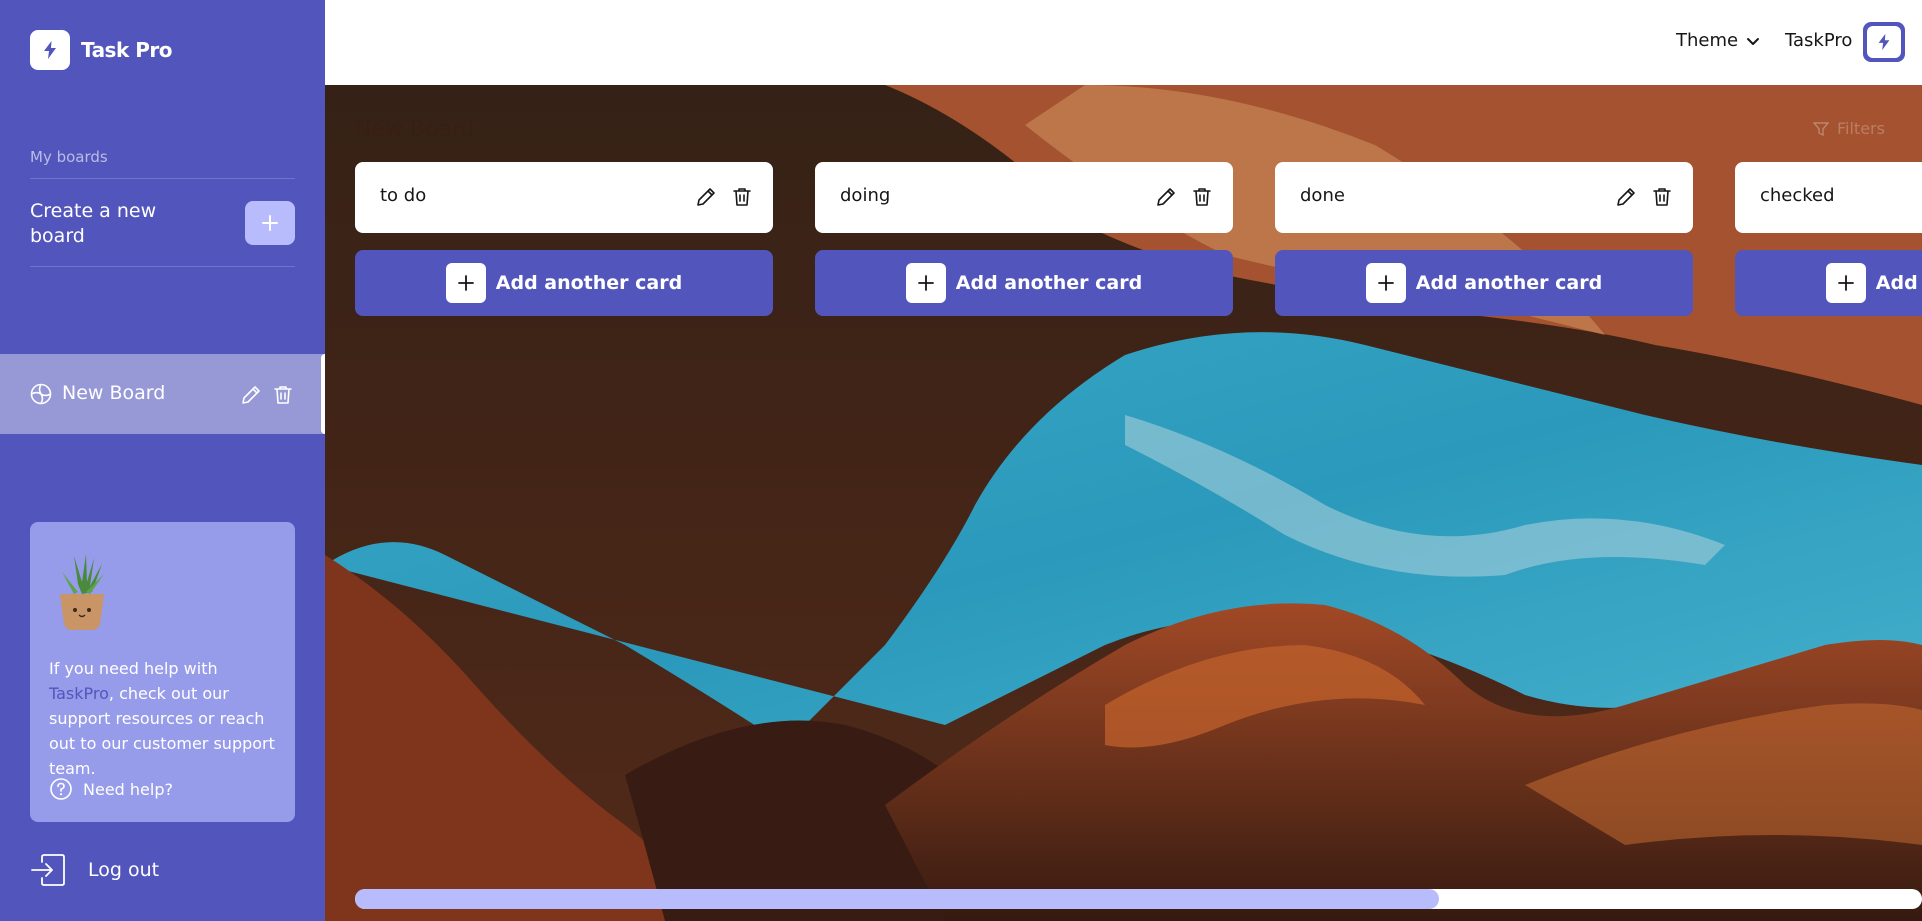 The image size is (1922, 921). I want to click on column-title: done, so click(1322, 195).